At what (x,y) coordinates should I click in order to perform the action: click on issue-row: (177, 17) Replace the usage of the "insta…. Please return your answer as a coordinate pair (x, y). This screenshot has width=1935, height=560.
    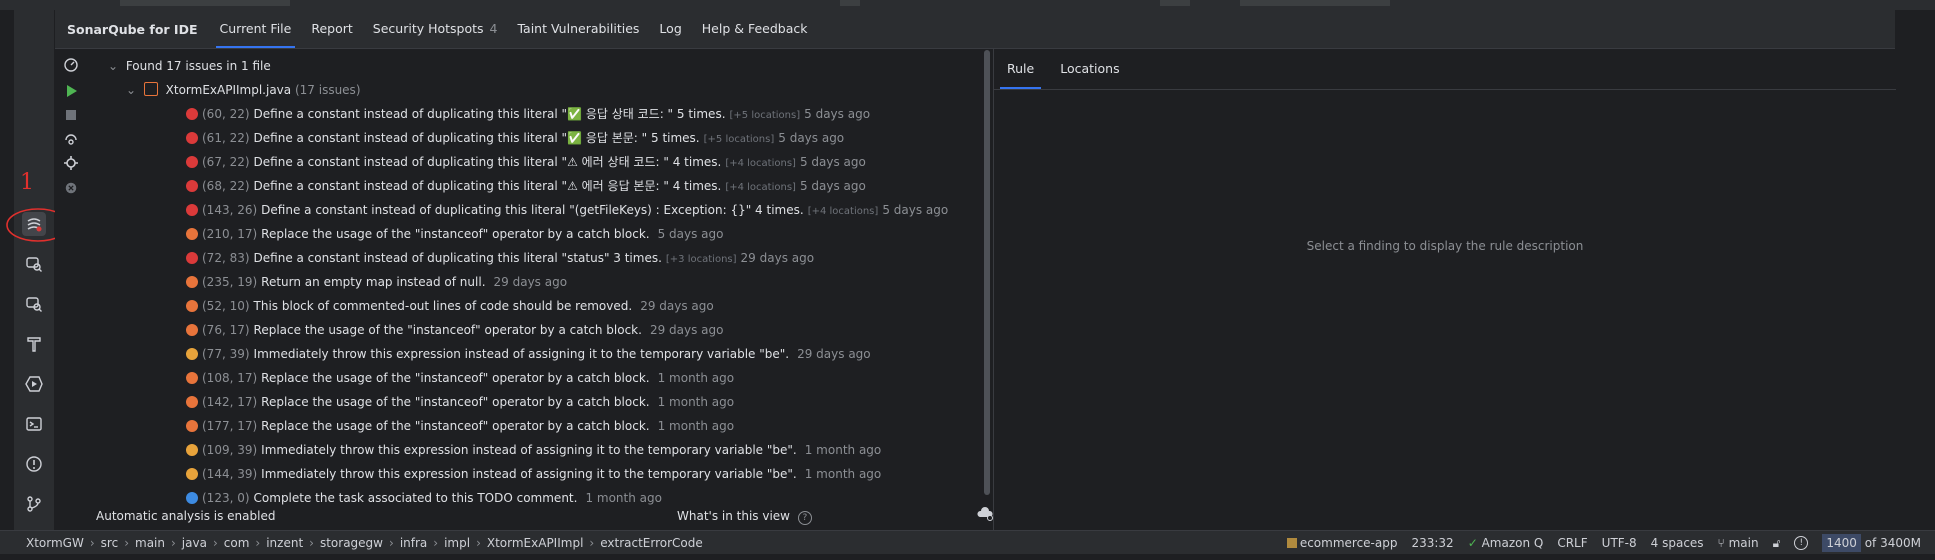
    Looking at the image, I should click on (462, 426).